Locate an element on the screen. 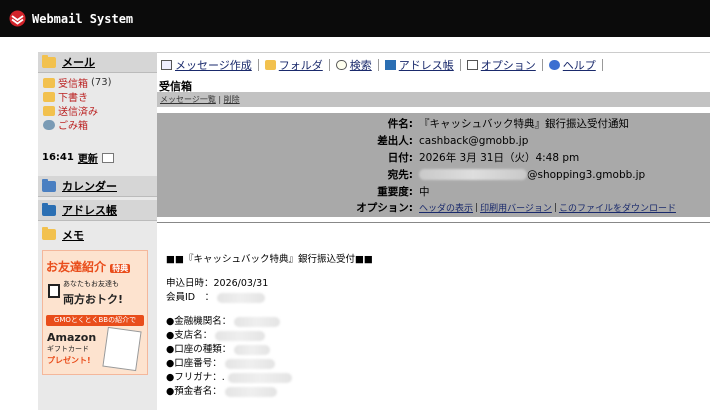 The height and width of the screenshot is (410, 710). header-priority-row: 重要度: 中 is located at coordinates (433, 191).